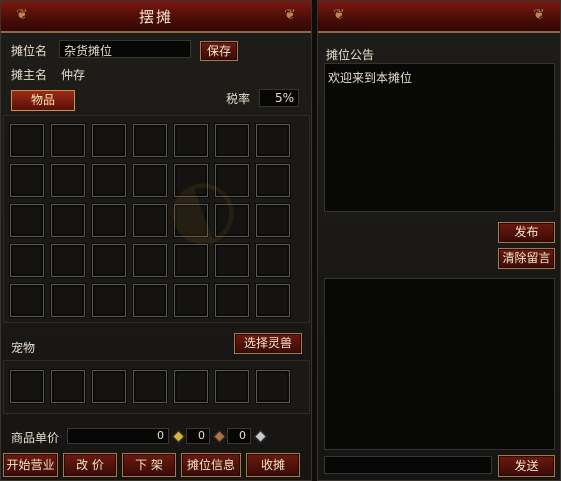 The height and width of the screenshot is (481, 561). What do you see at coordinates (439, 137) in the screenshot?
I see `notice-board: 欢迎来到本摊位` at bounding box center [439, 137].